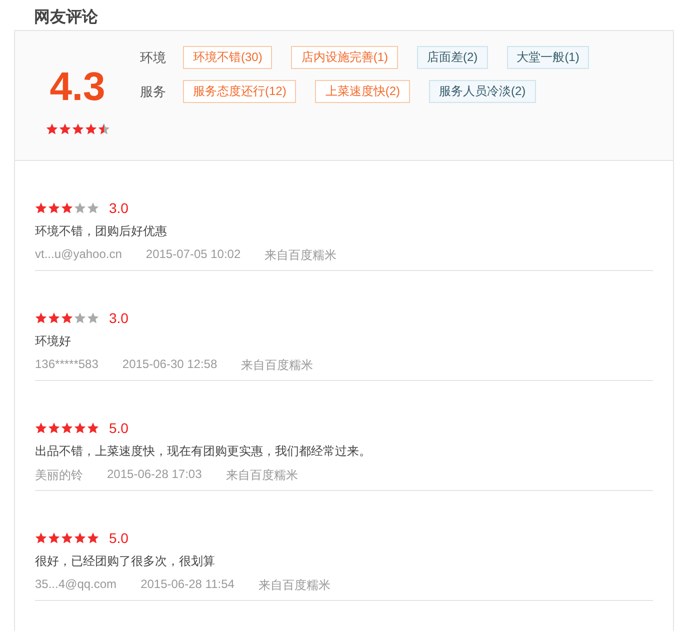  I want to click on tag: 店内设施完善(1), so click(344, 57).